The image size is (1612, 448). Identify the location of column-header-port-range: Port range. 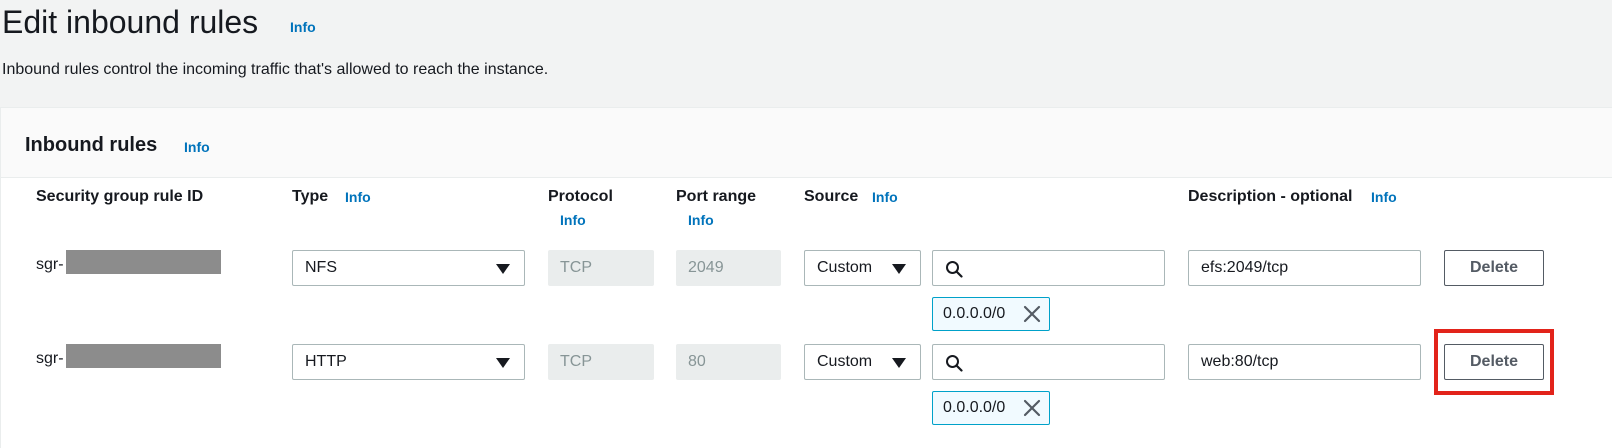
(716, 196).